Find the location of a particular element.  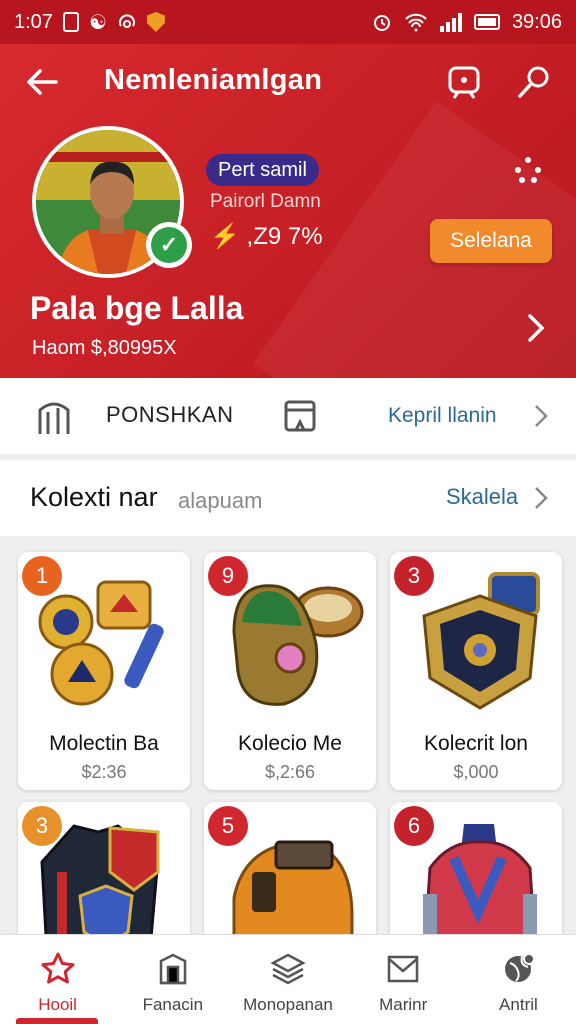

signal-icon is located at coordinates (450, 22).